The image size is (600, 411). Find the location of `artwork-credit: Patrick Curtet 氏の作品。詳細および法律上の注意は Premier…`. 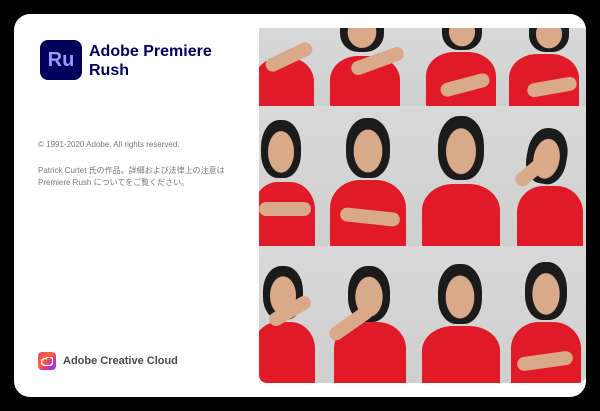

artwork-credit: Patrick Curtet 氏の作品。詳細および法律上の注意は Premier… is located at coordinates (131, 176).